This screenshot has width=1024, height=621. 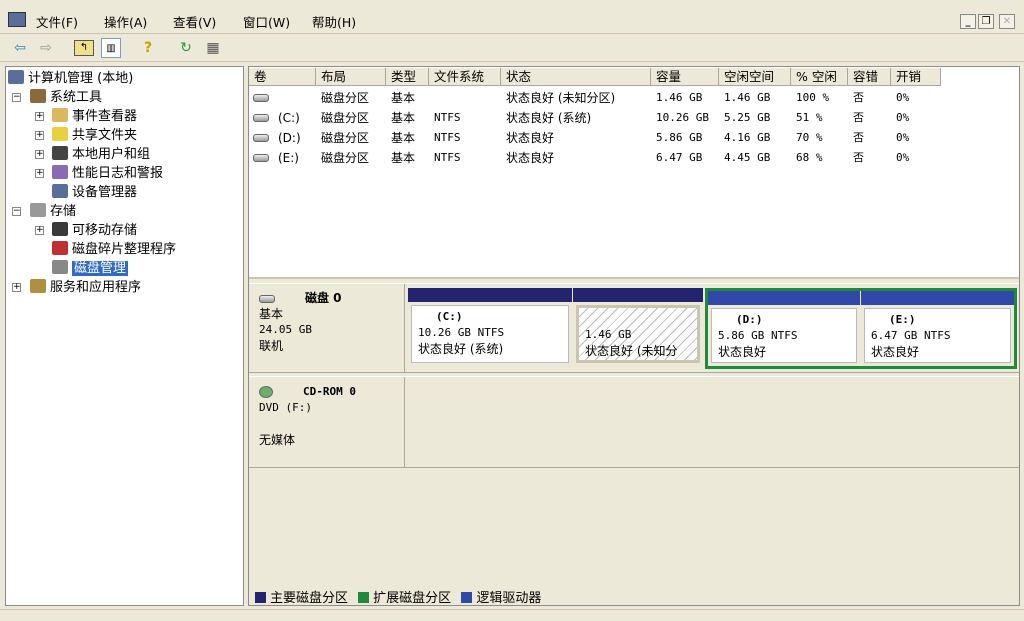 What do you see at coordinates (747, 157) in the screenshot?
I see `table-cell: 4.45 GB` at bounding box center [747, 157].